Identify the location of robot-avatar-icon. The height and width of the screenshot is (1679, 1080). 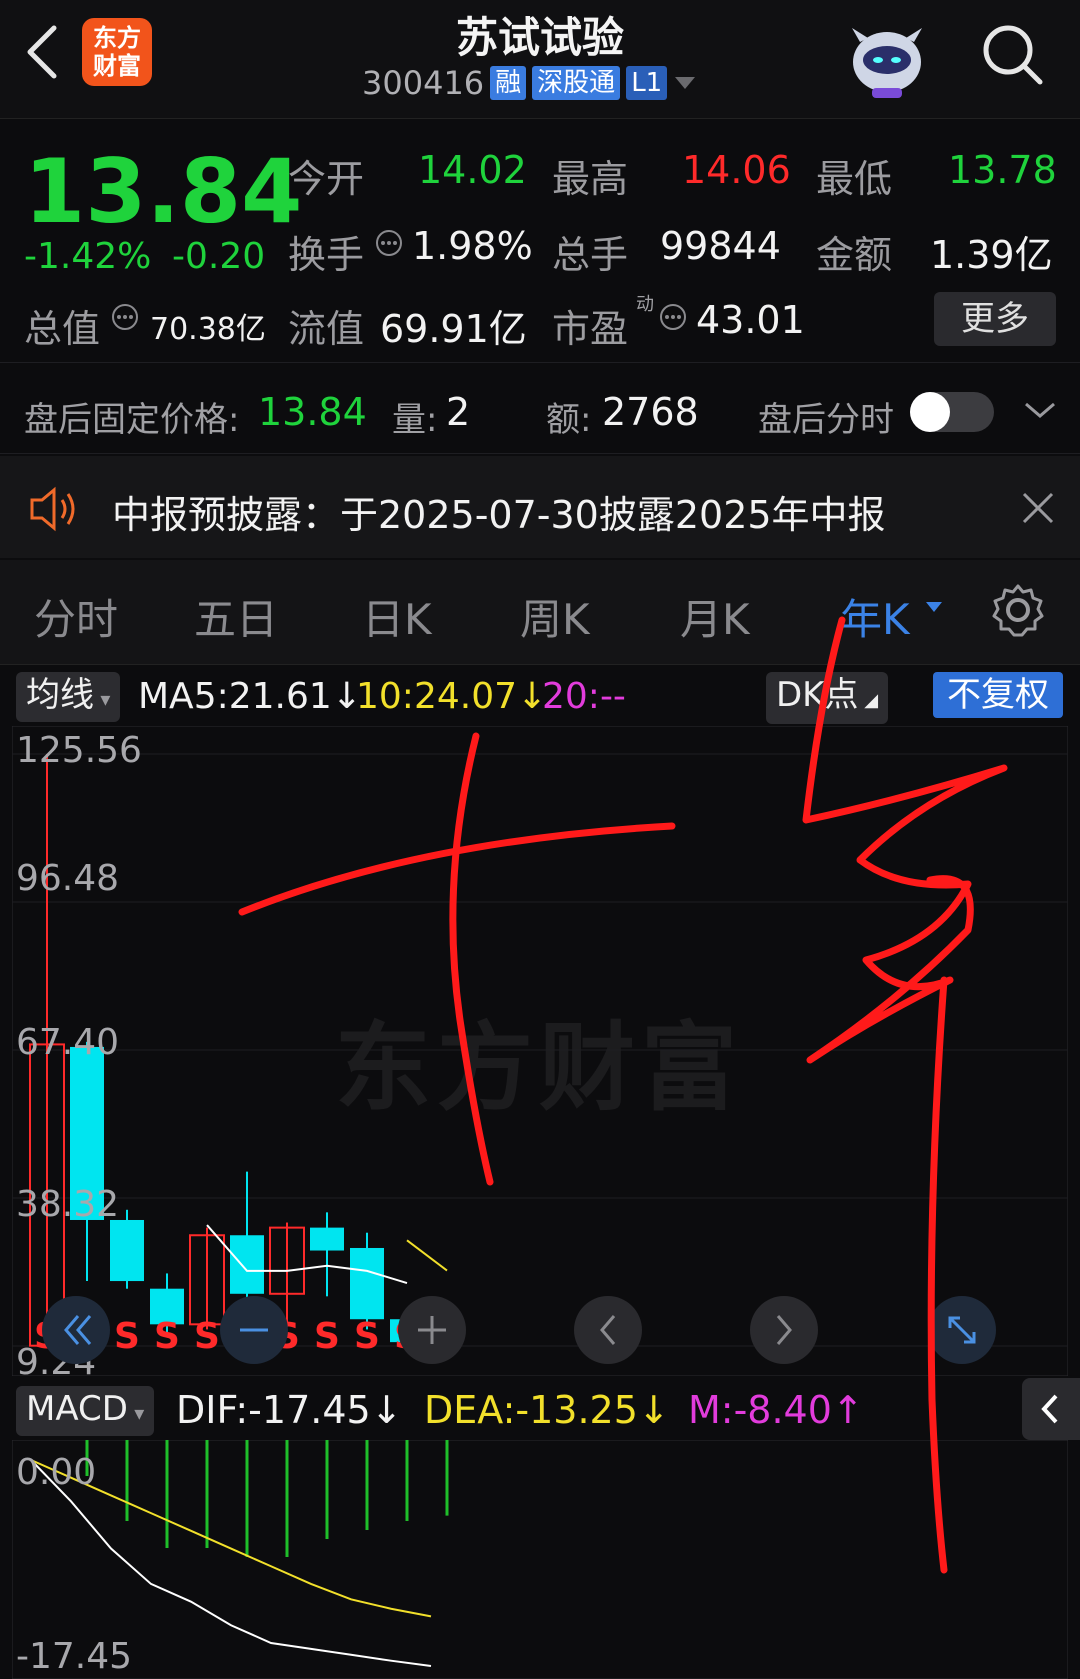
(887, 55).